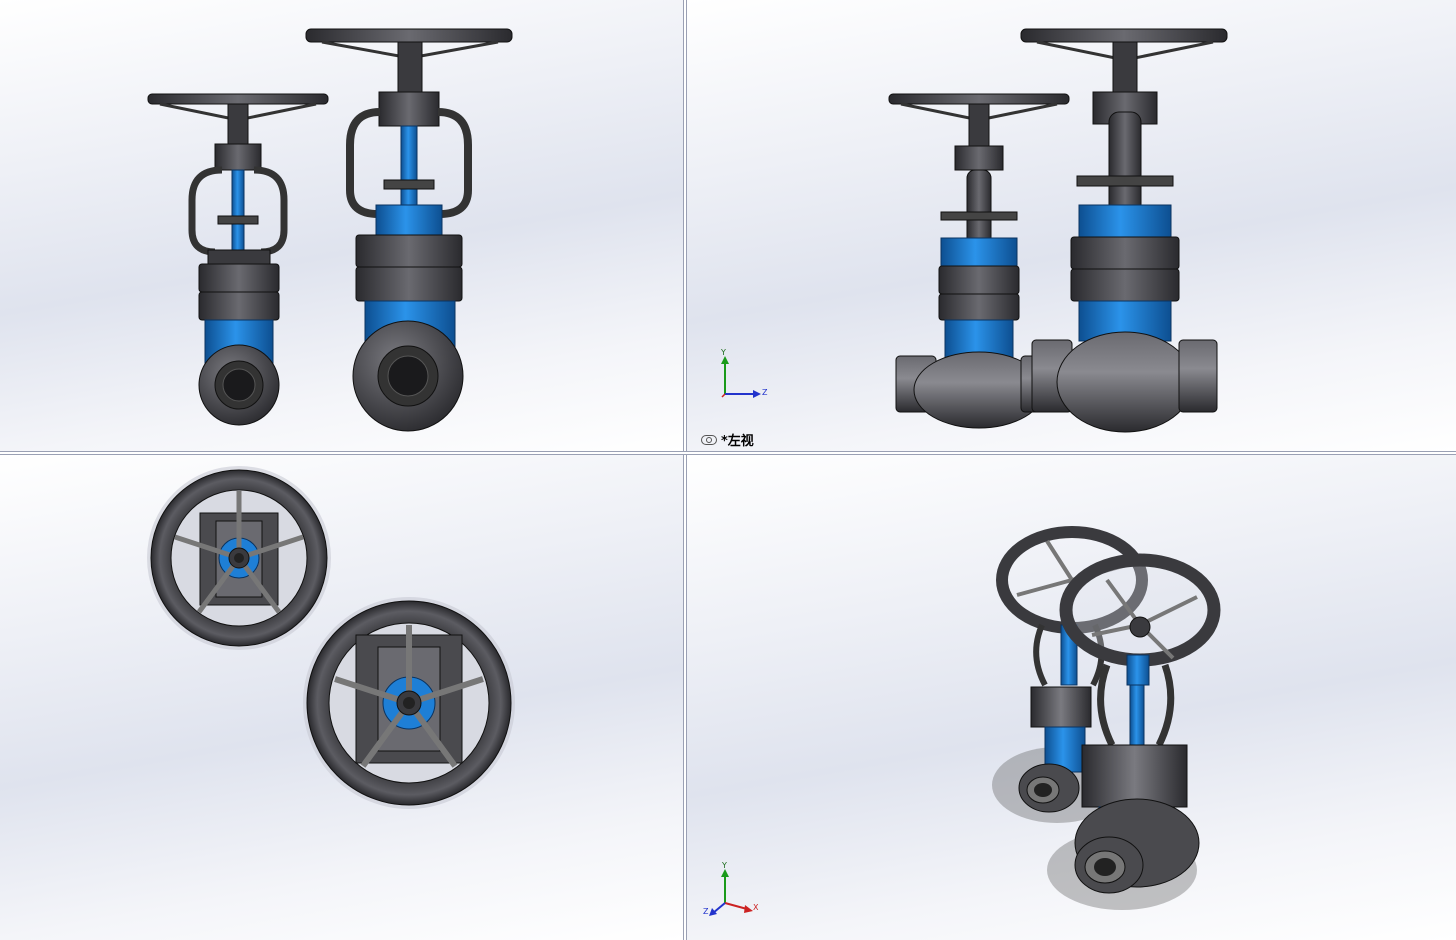  Describe the element at coordinates (737, 441) in the screenshot. I see `view-name-text: *左视` at that location.